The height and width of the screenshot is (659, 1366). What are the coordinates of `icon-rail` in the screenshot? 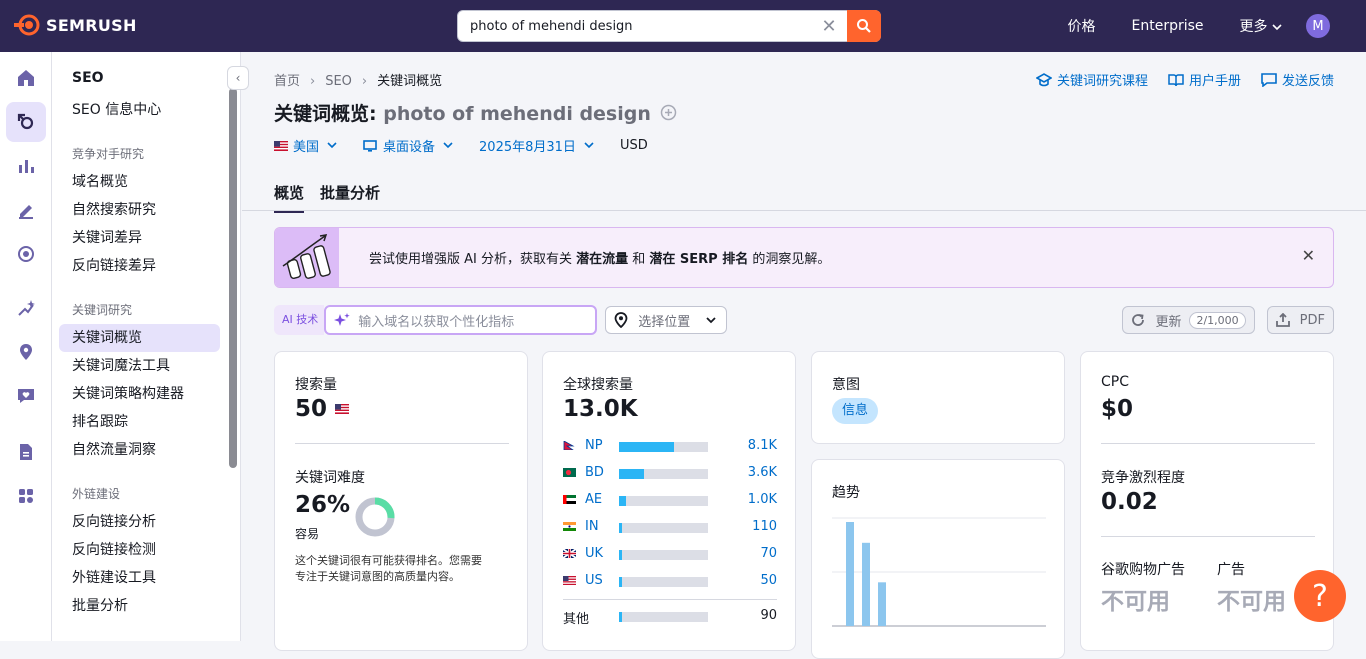 It's located at (26, 346).